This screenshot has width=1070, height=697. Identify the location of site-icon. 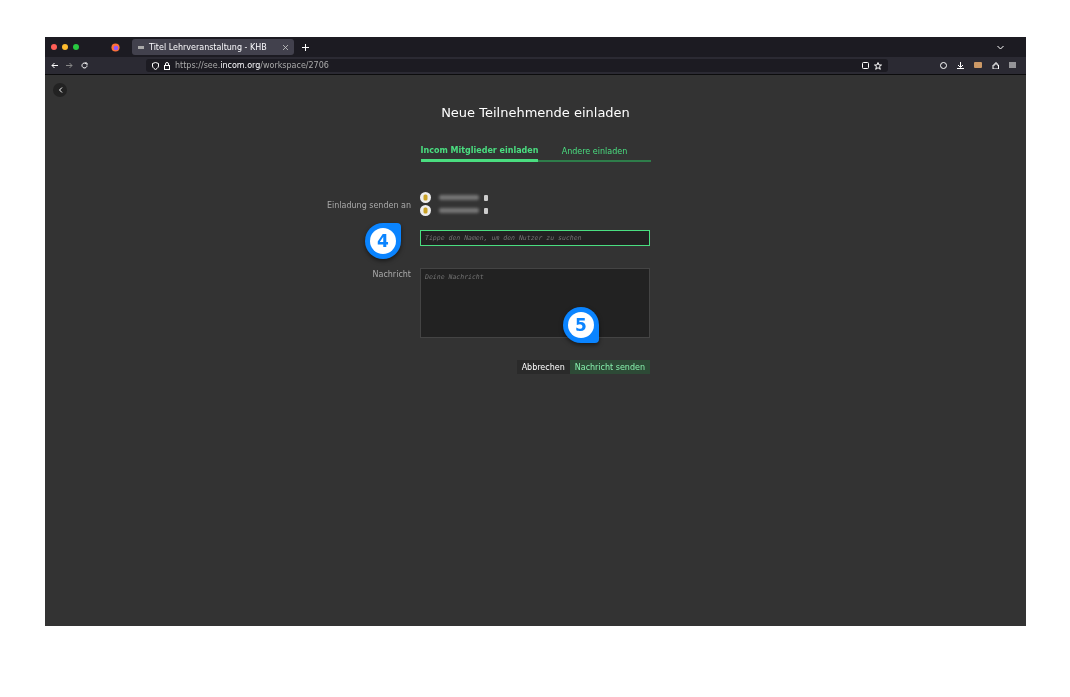
(141, 47).